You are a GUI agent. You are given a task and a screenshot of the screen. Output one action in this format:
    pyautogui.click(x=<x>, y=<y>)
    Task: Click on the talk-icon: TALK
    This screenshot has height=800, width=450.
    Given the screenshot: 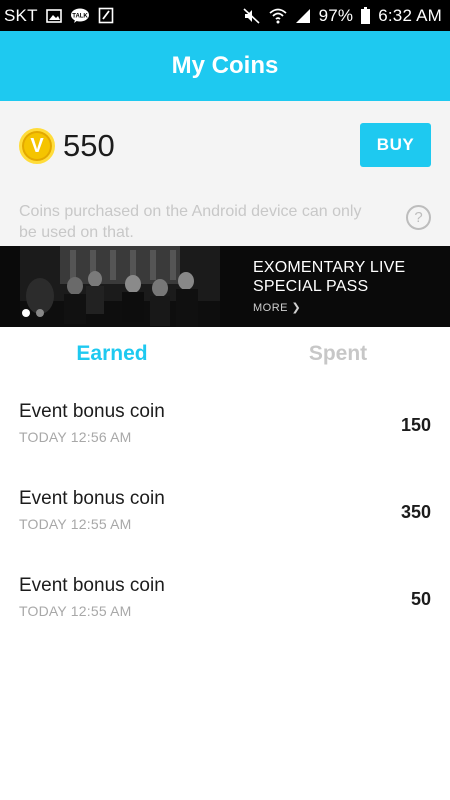 What is the action you would take?
    pyautogui.click(x=80, y=16)
    